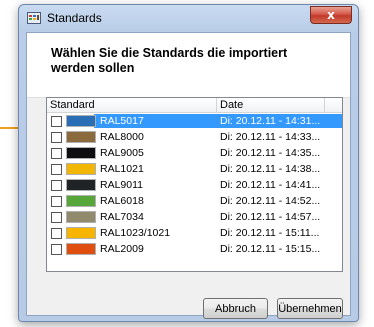 Image resolution: width=374 pixels, height=327 pixels. What do you see at coordinates (74, 18) in the screenshot?
I see `window-title: Standards` at bounding box center [74, 18].